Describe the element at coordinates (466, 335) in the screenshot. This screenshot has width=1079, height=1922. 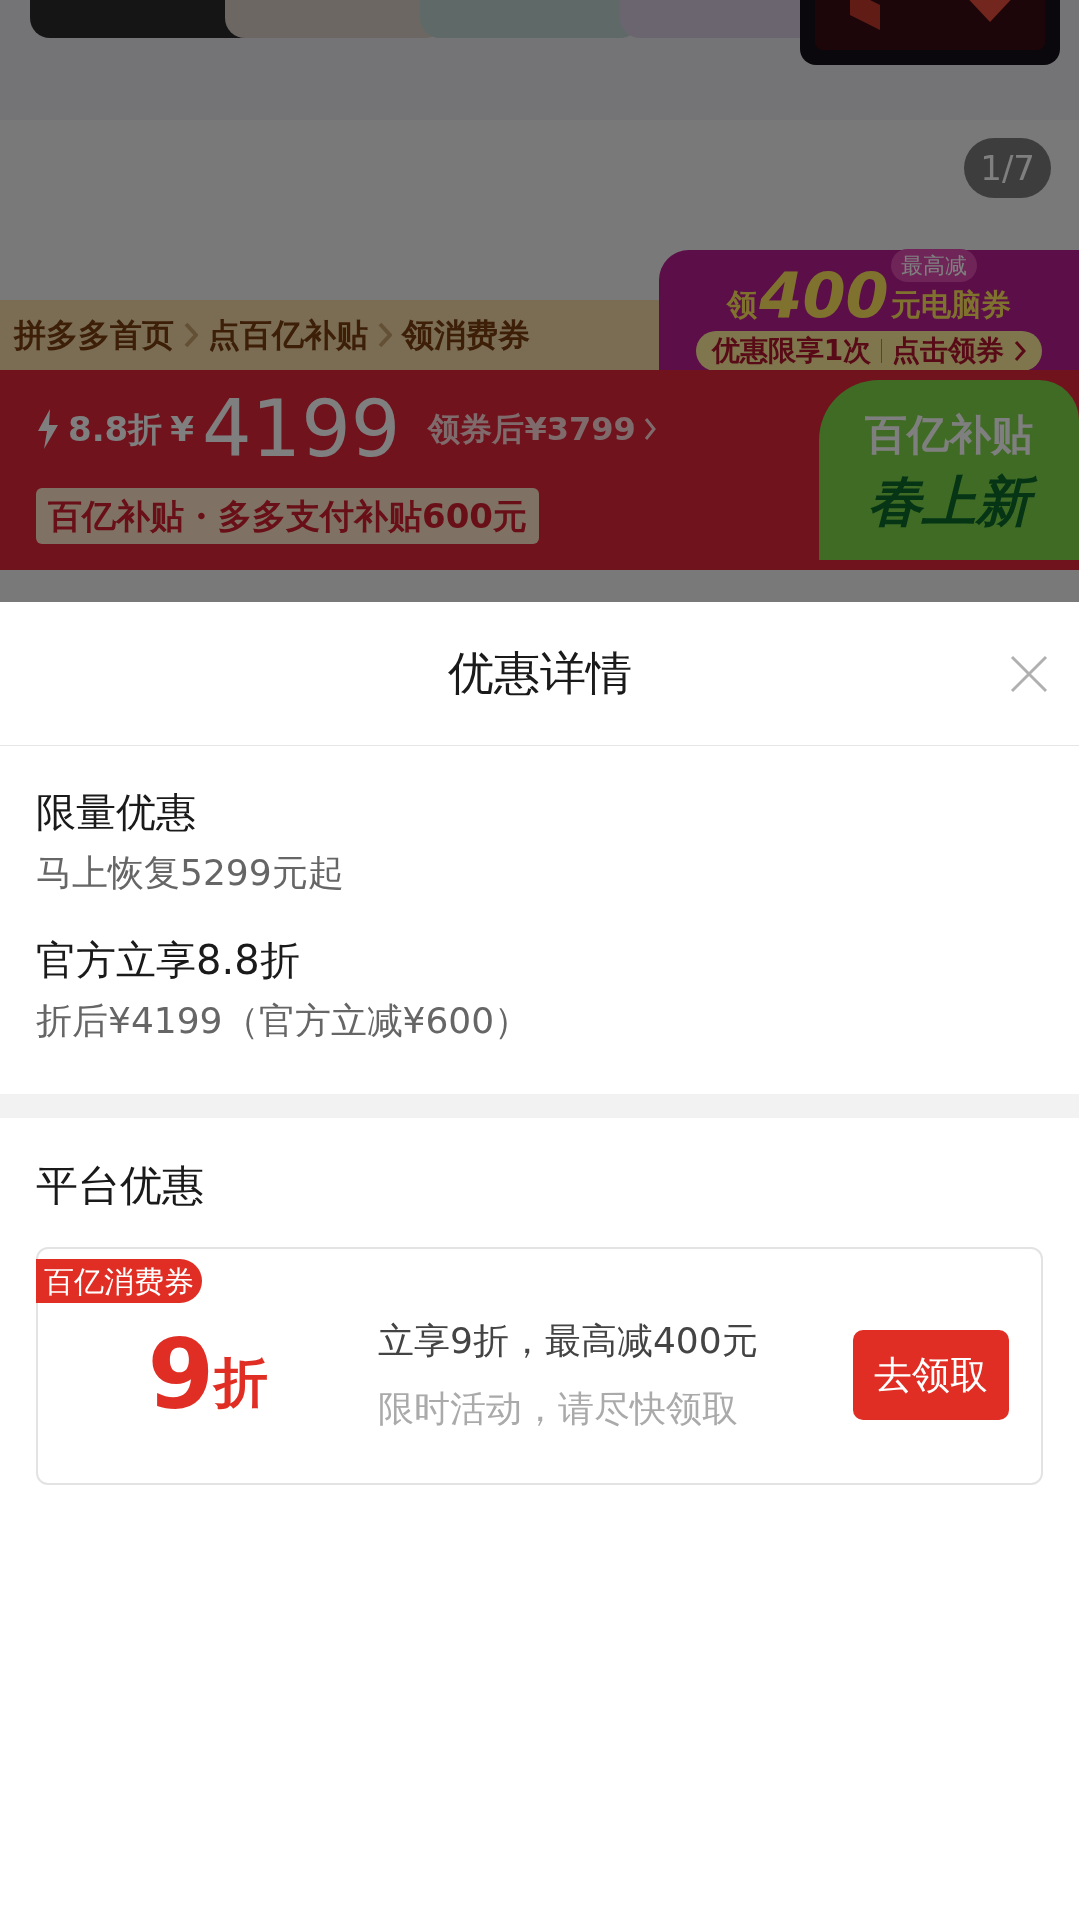
I see `step-label: 领消费券` at that location.